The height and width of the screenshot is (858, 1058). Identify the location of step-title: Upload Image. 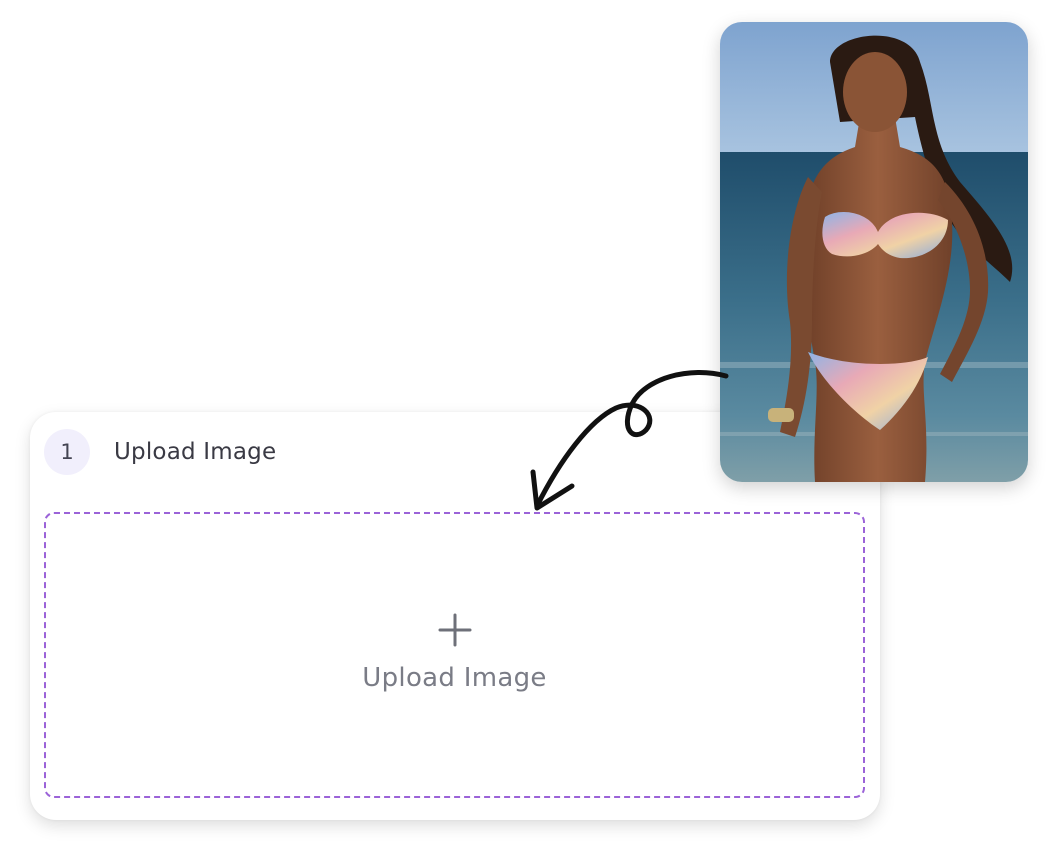
(195, 452).